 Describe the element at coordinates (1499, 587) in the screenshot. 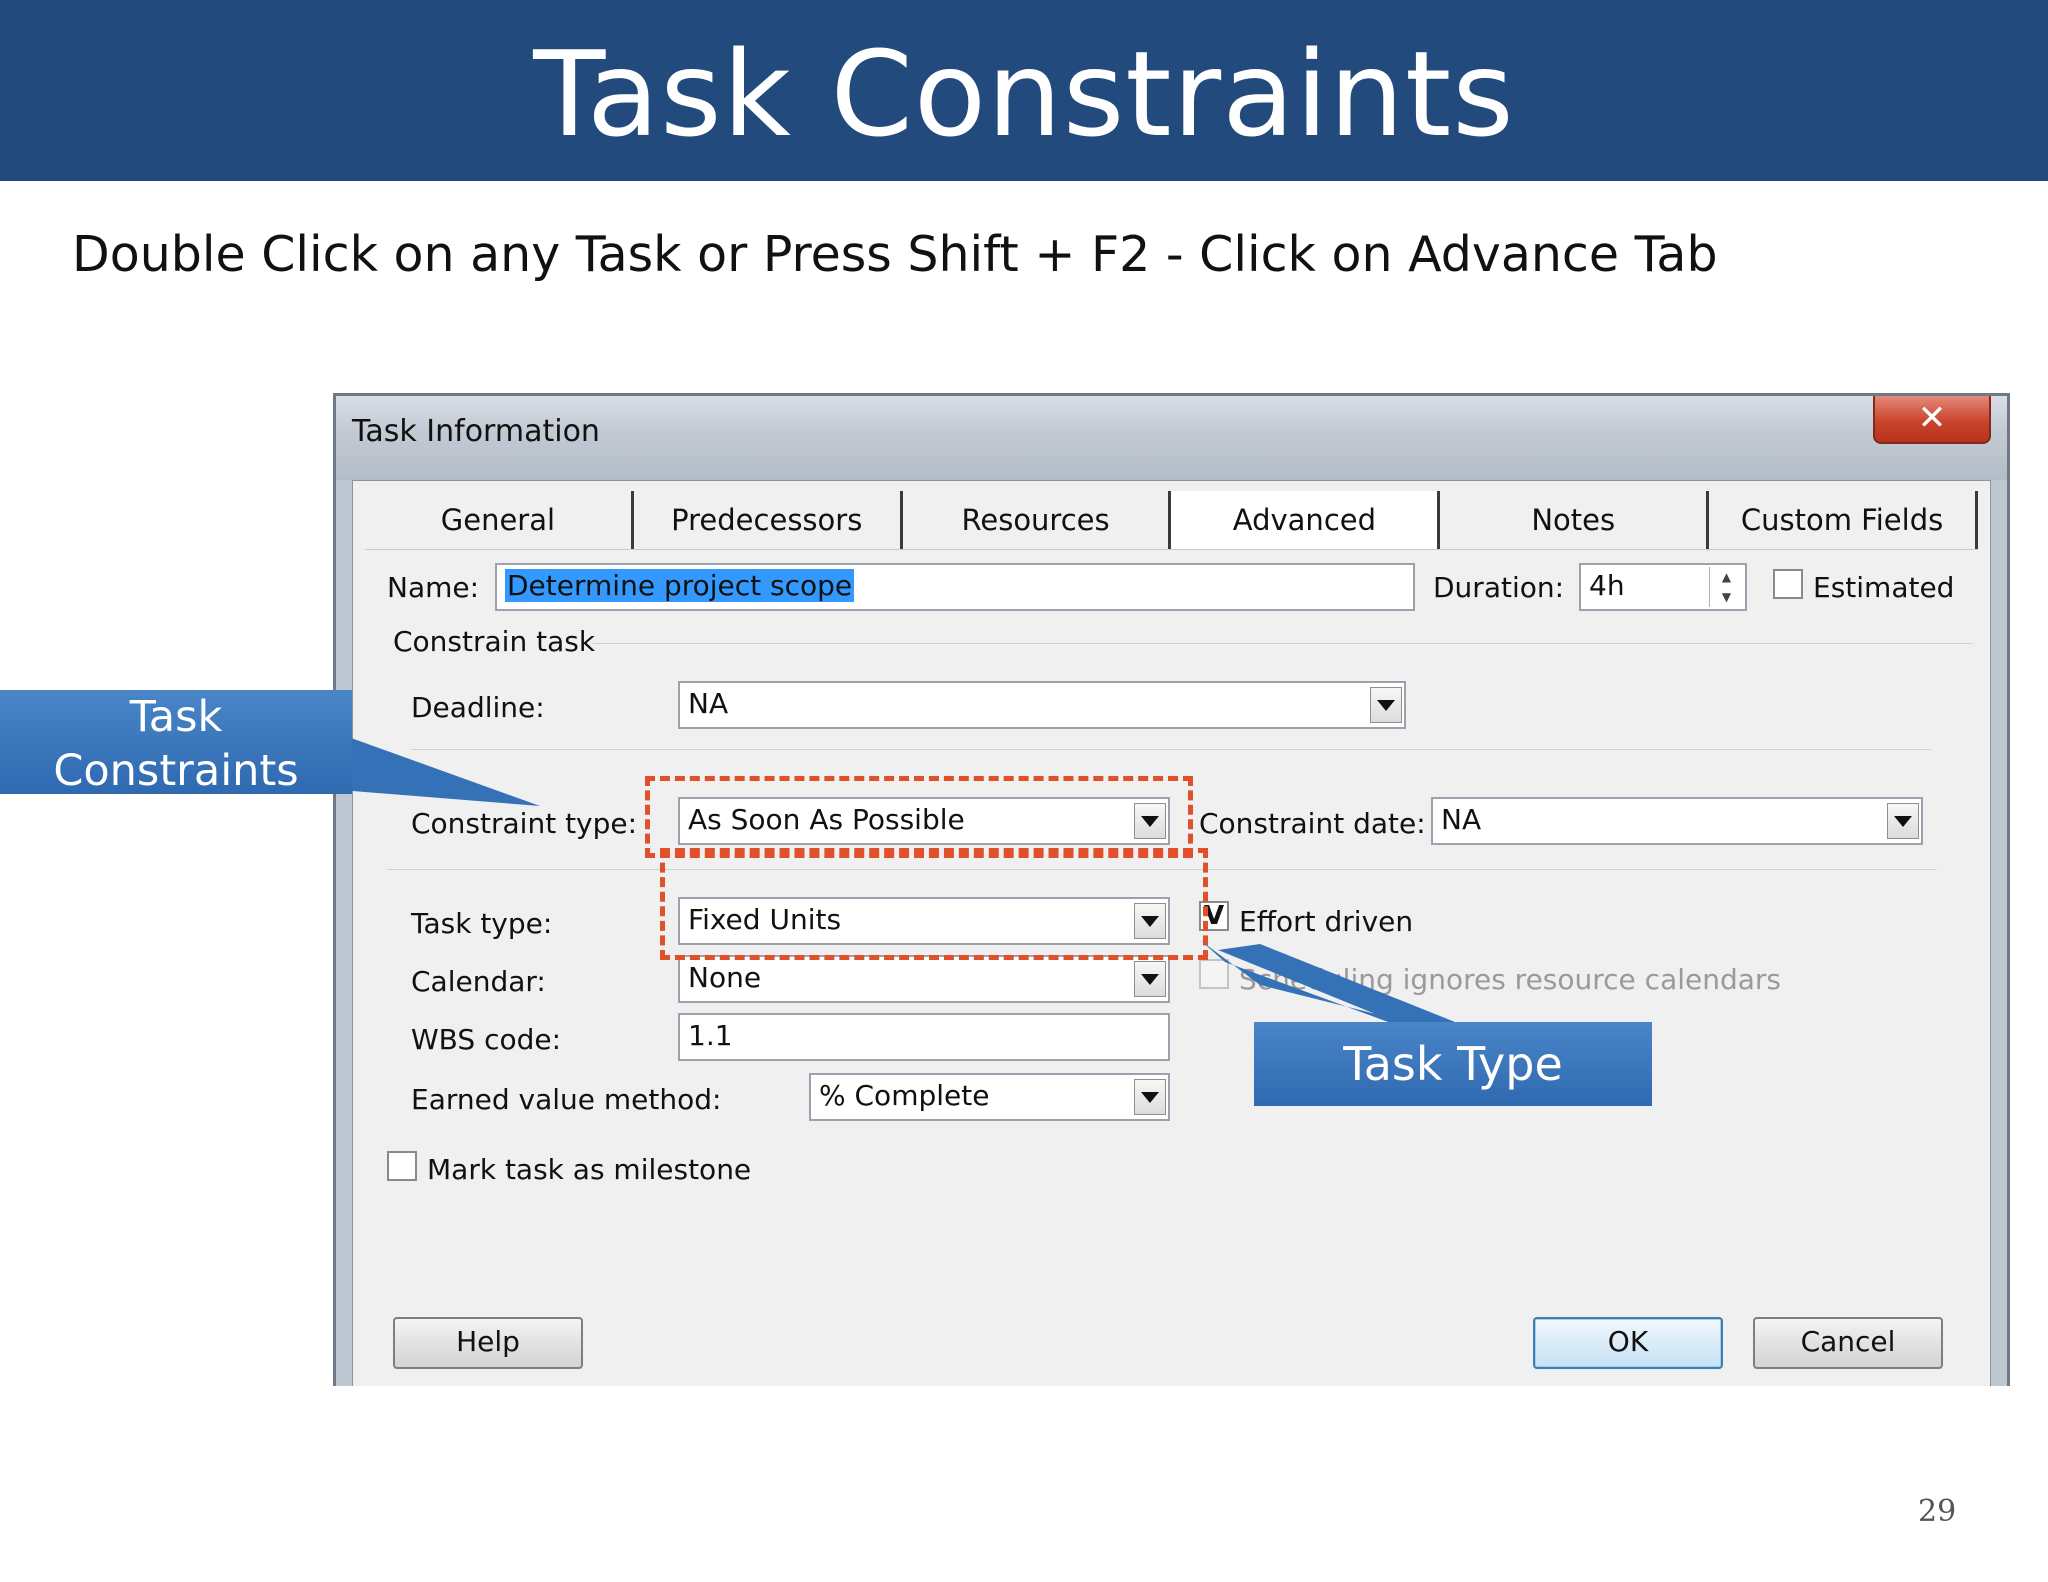

I see `duration-label: Duration:` at that location.